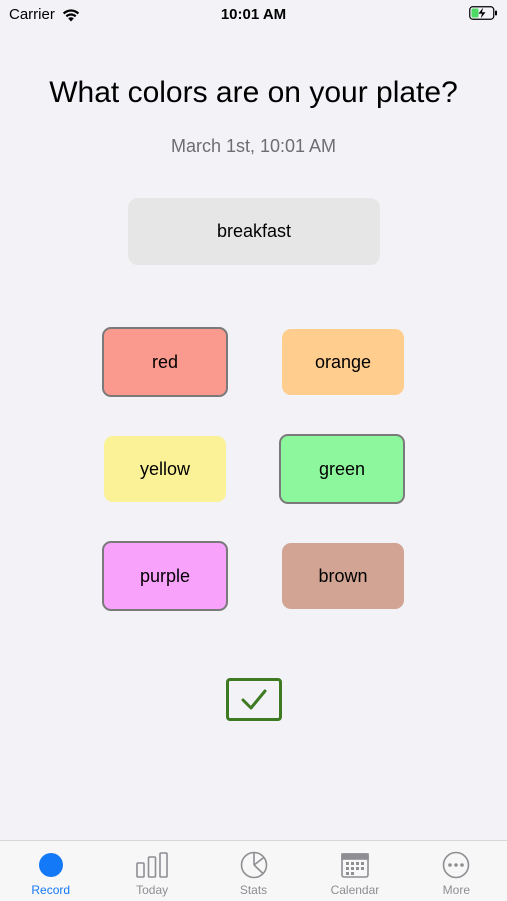  I want to click on color-button-brown: brown, so click(343, 576).